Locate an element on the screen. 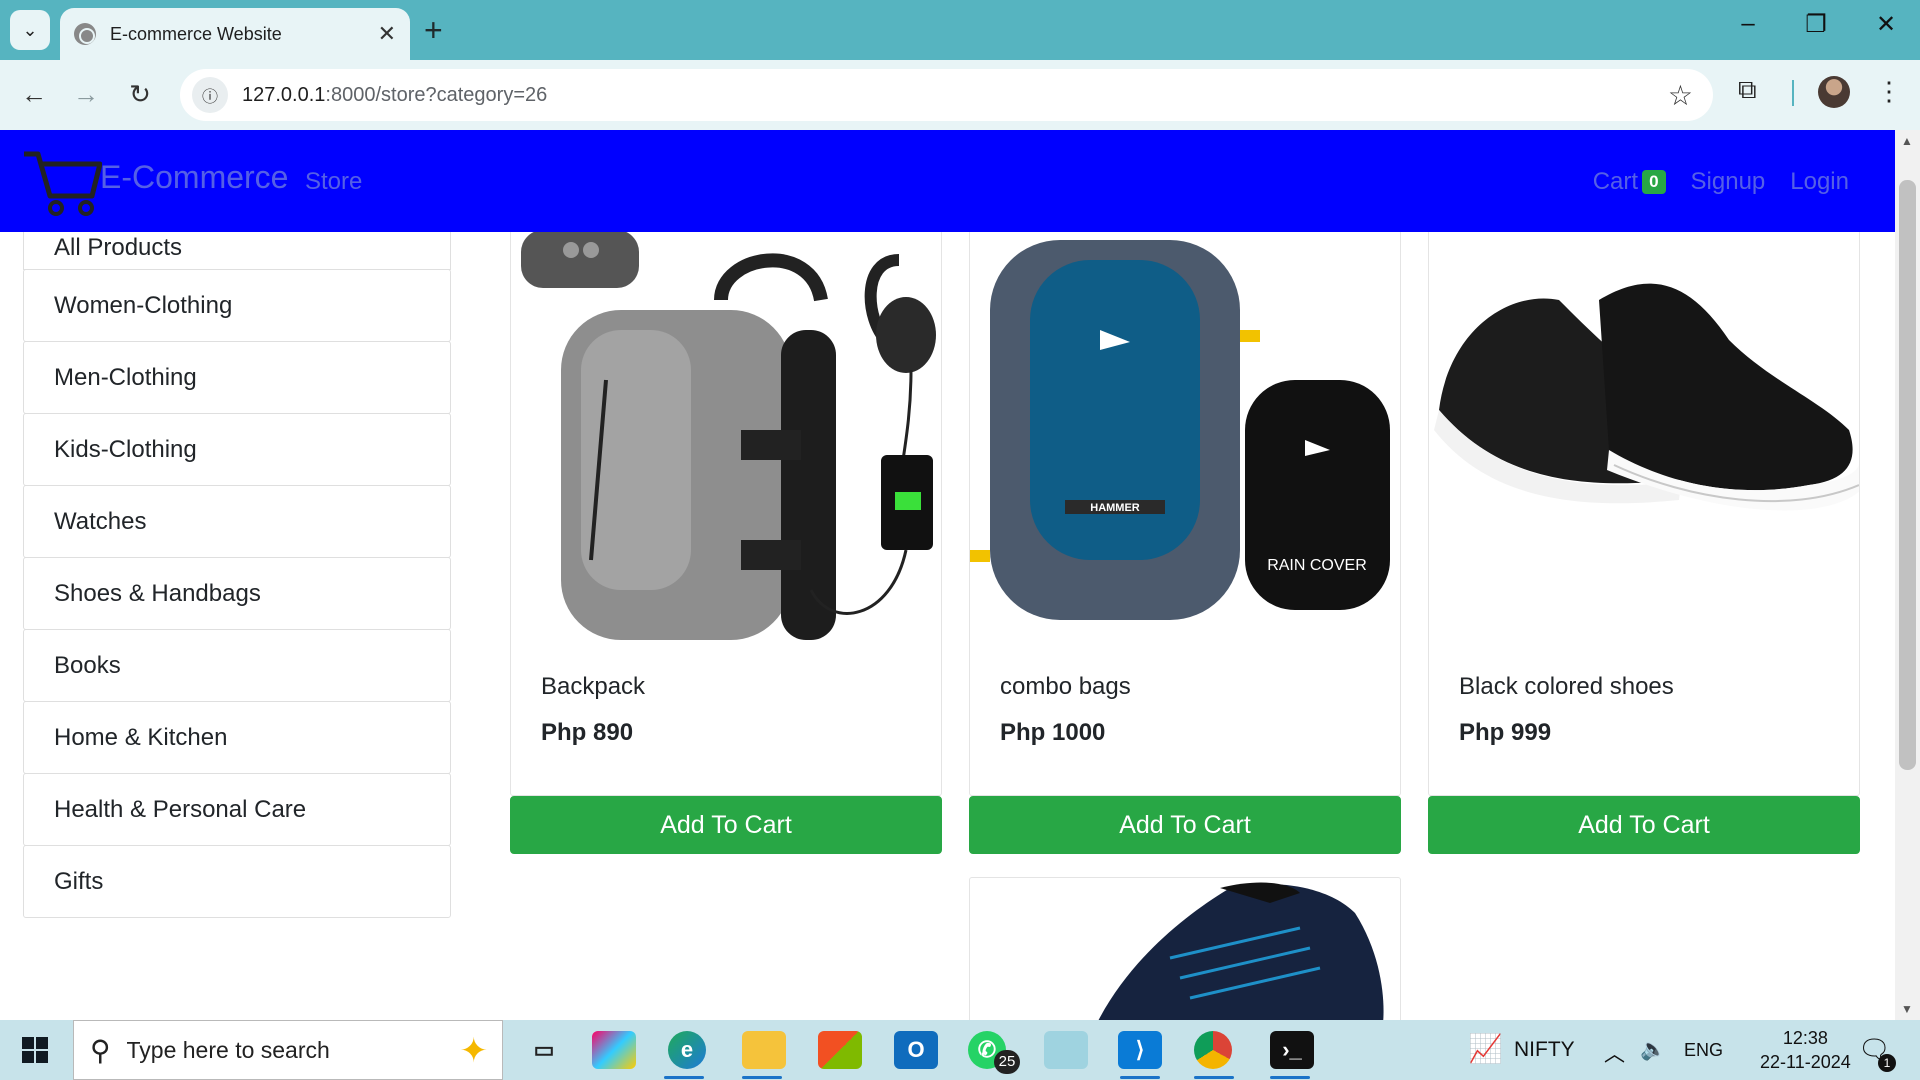 The width and height of the screenshot is (1920, 1080). product-image-combo-bags: HAMMER RAIN COVER is located at coordinates (1185, 447).